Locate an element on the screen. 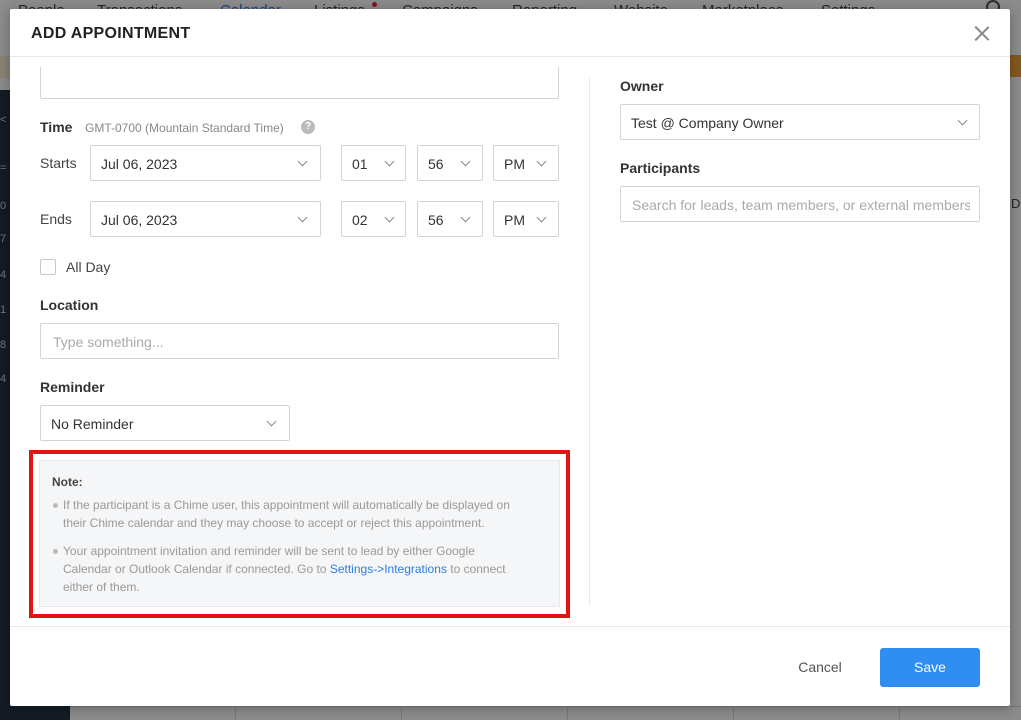  end-minute-select: 56 is located at coordinates (450, 219).